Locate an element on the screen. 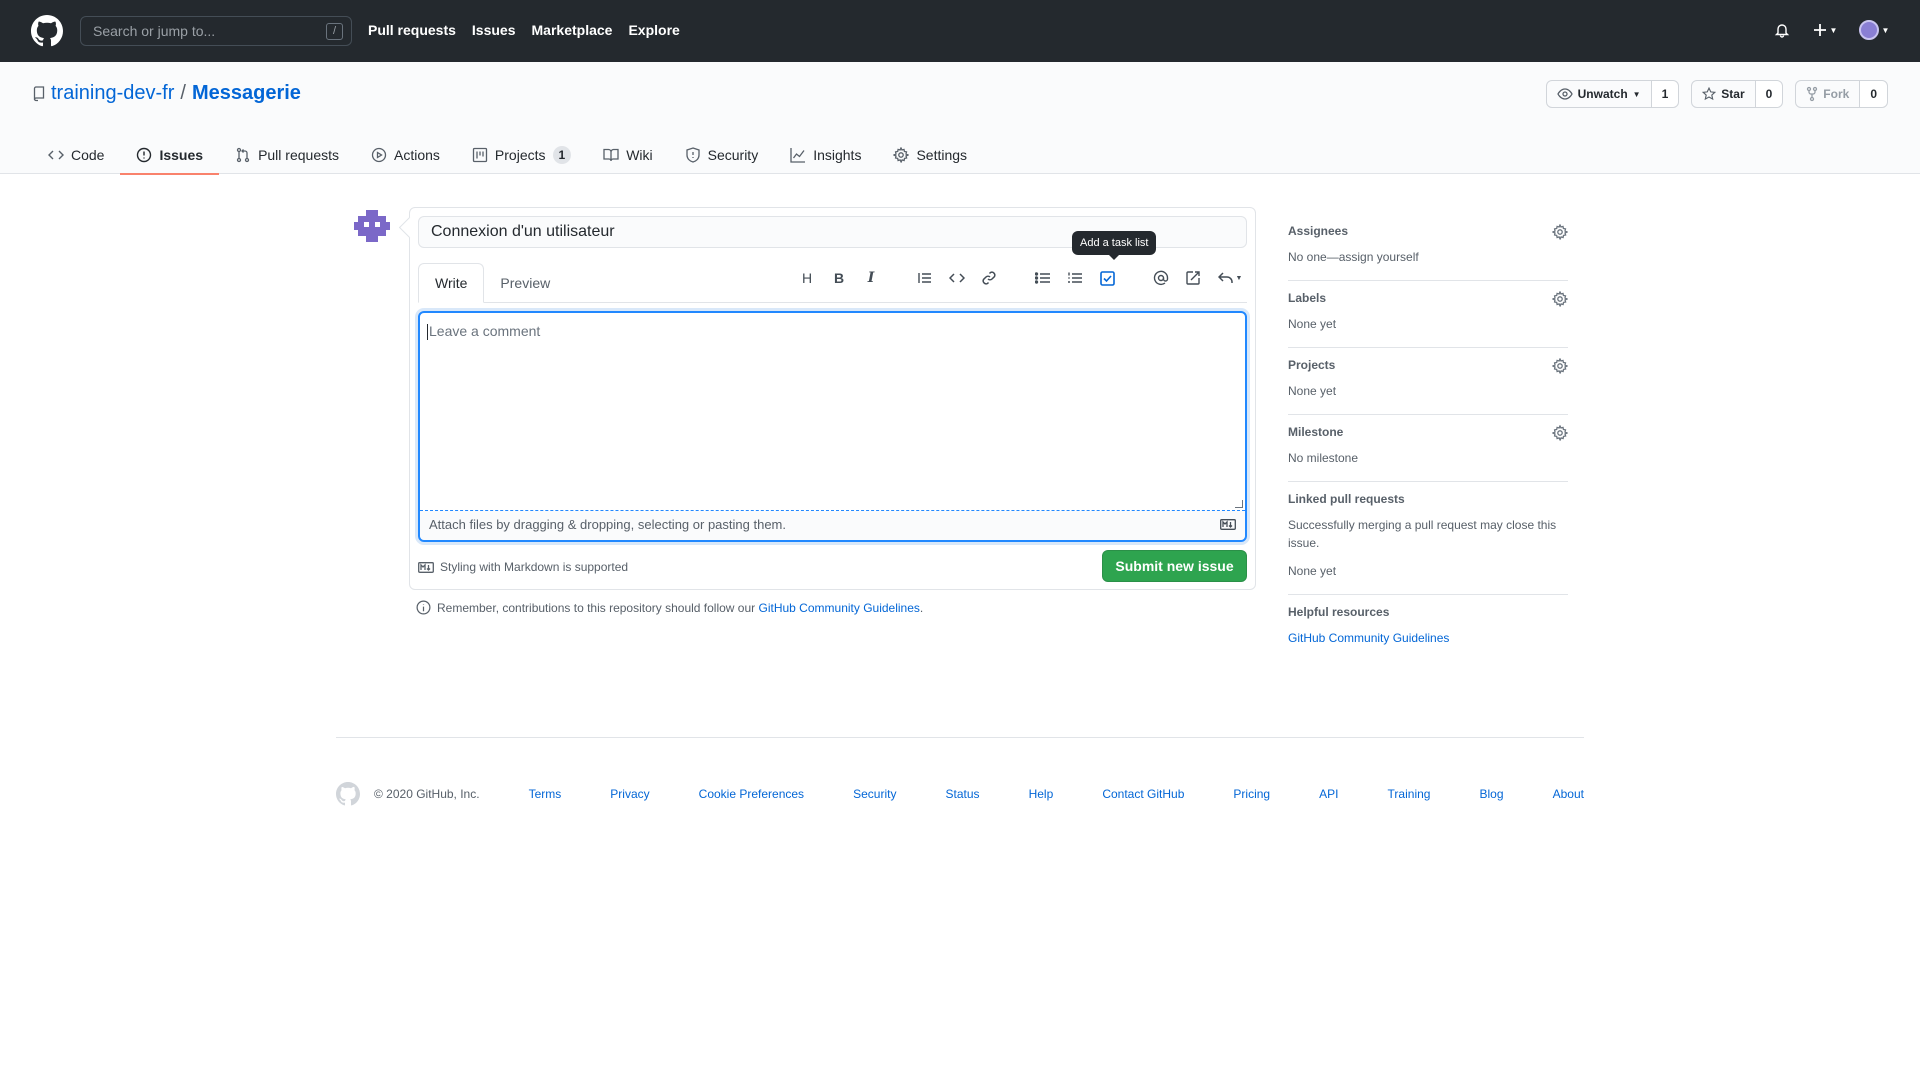 The image size is (1920, 1080). resize-handle is located at coordinates (1239, 504).